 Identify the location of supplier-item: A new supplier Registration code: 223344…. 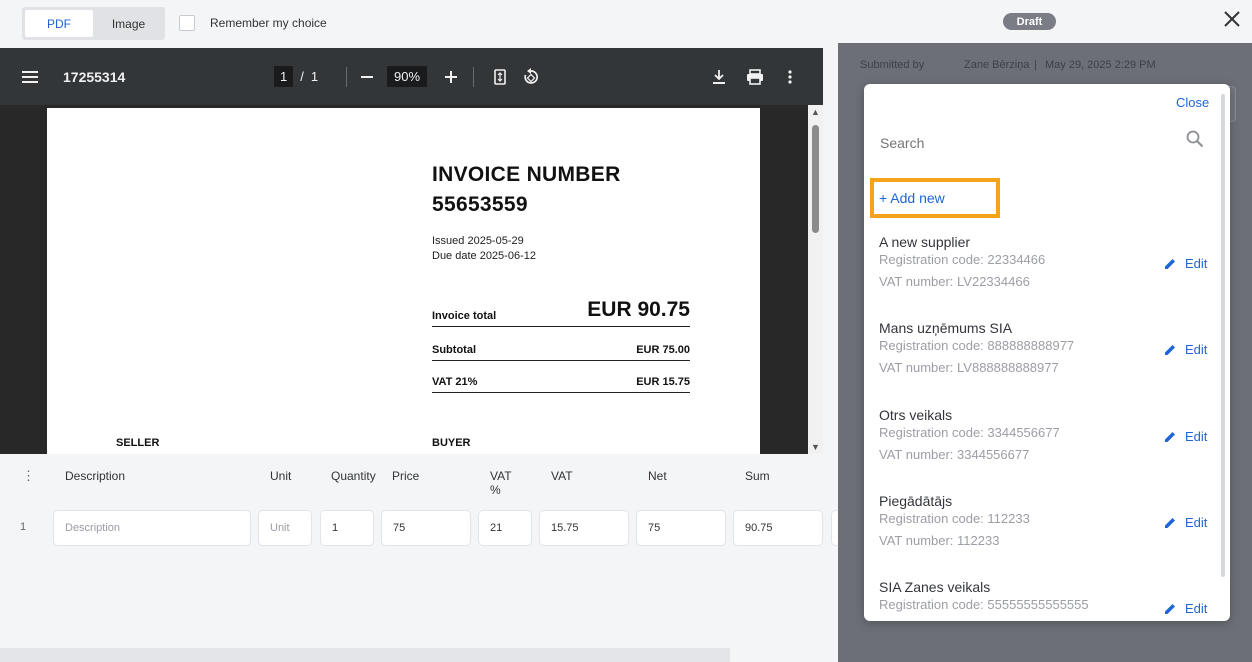
(1044, 269).